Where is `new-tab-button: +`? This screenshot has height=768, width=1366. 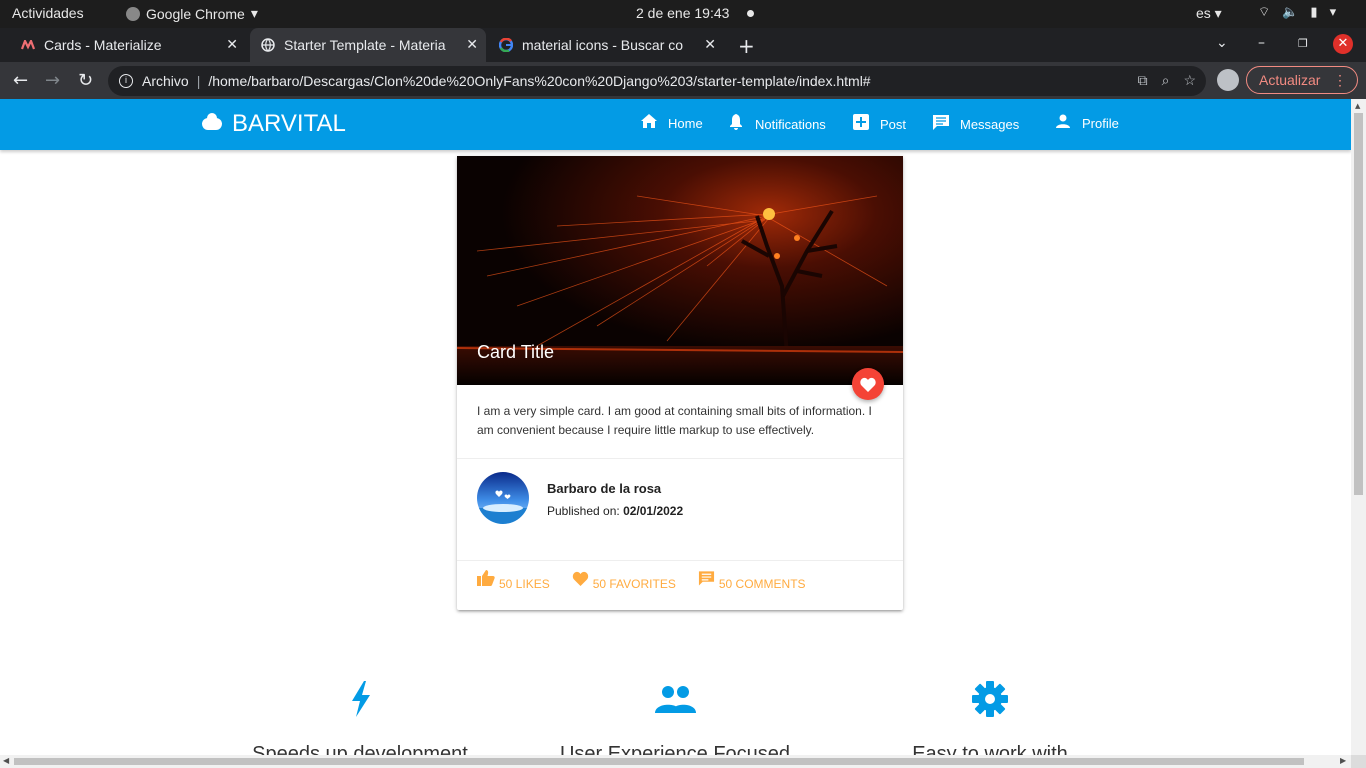 new-tab-button: + is located at coordinates (746, 46).